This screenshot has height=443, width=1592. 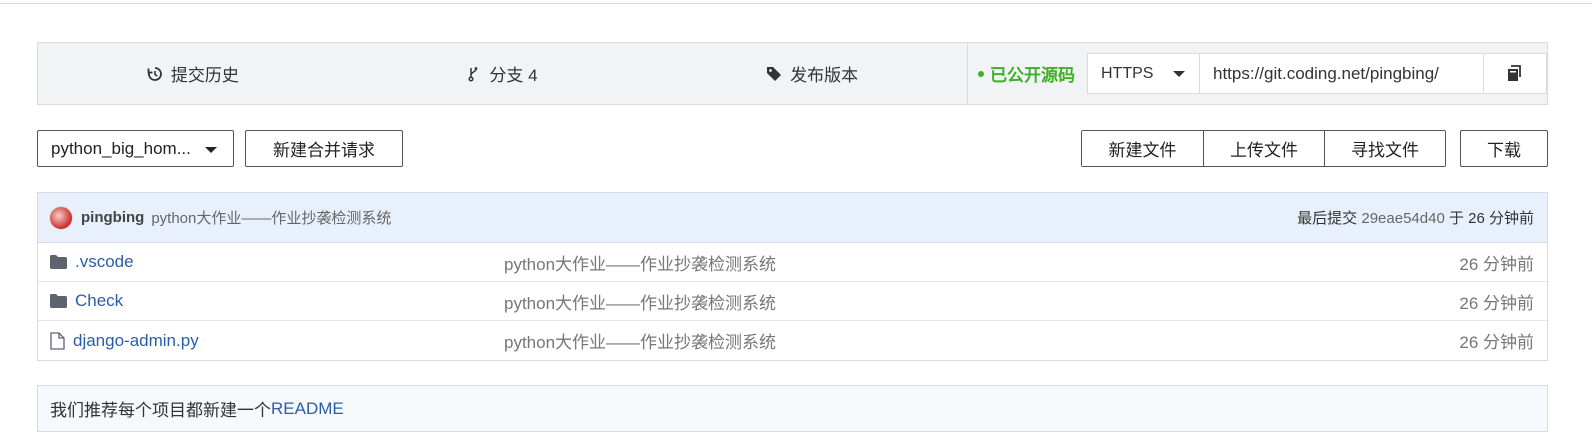 I want to click on visibility-dot, so click(x=981, y=73).